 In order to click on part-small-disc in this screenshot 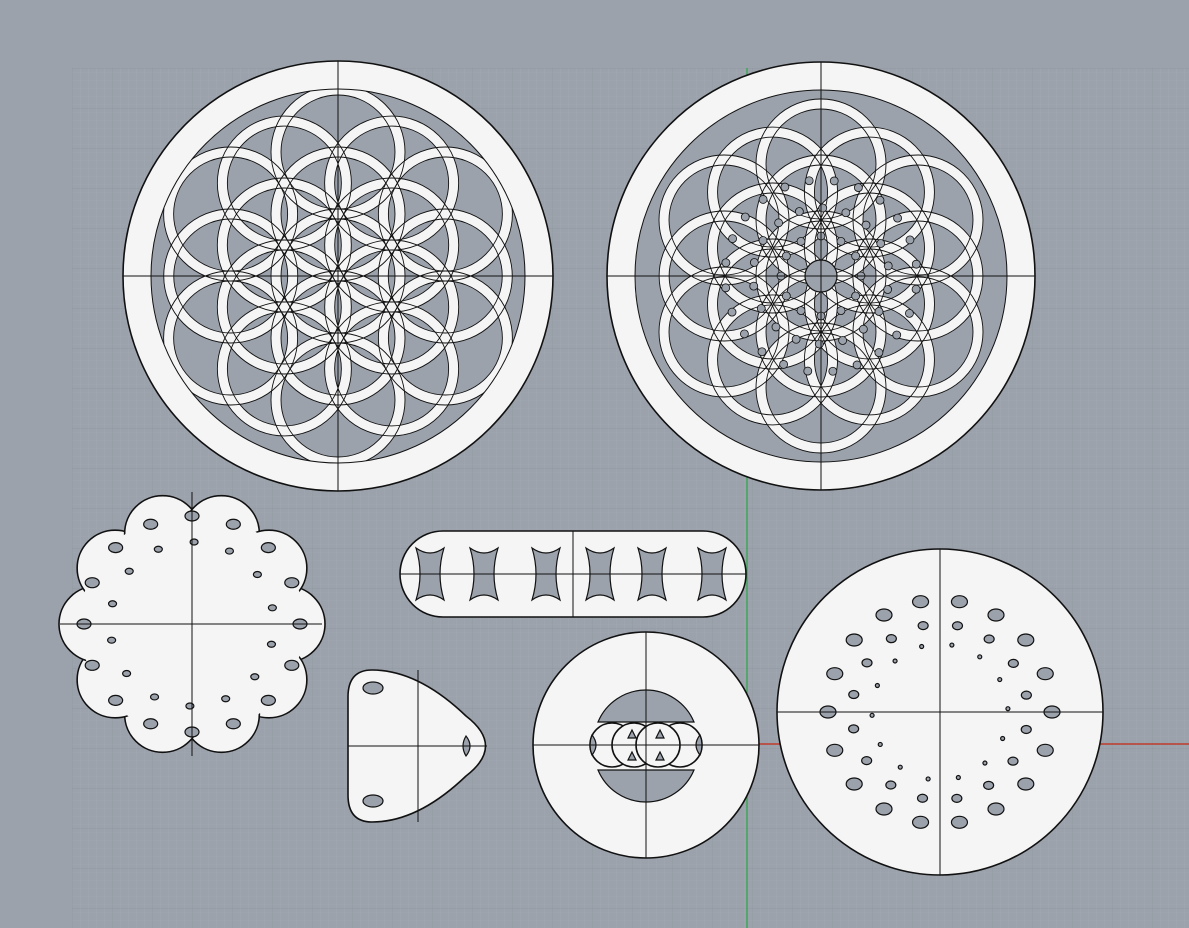, I will do `click(646, 745)`.